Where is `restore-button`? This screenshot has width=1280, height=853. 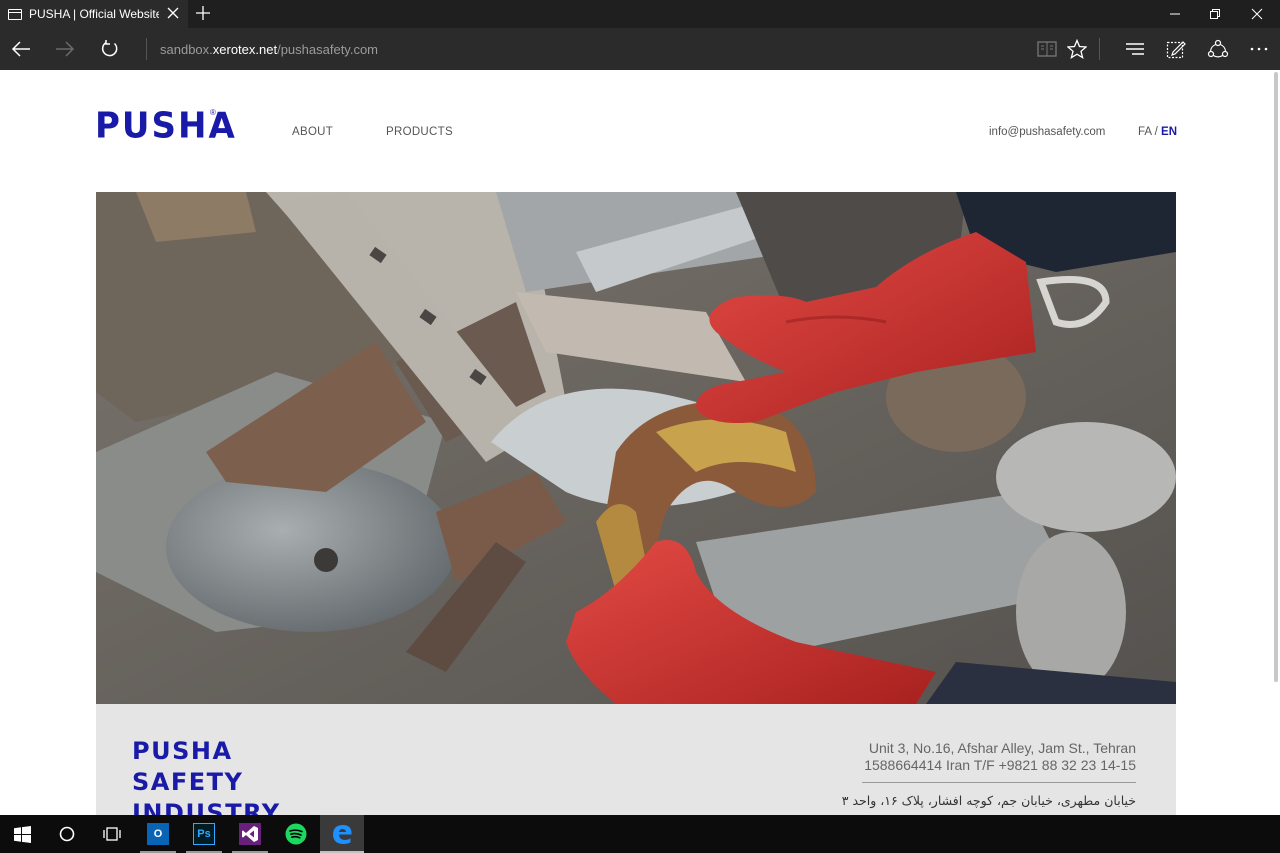
restore-button is located at coordinates (1215, 14).